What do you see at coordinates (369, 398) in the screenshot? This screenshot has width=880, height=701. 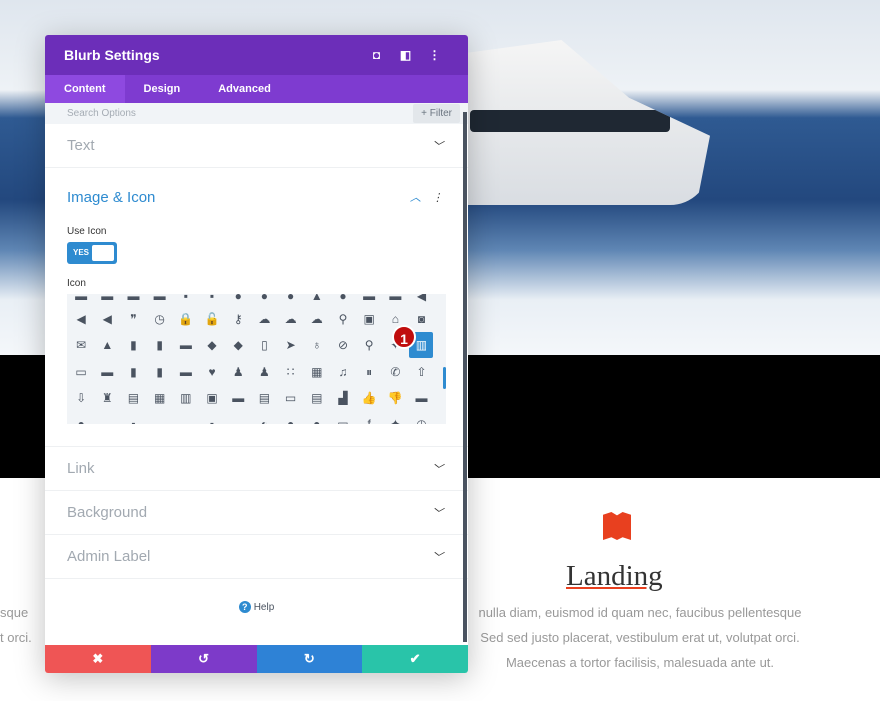 I see `icon-option: 👍` at bounding box center [369, 398].